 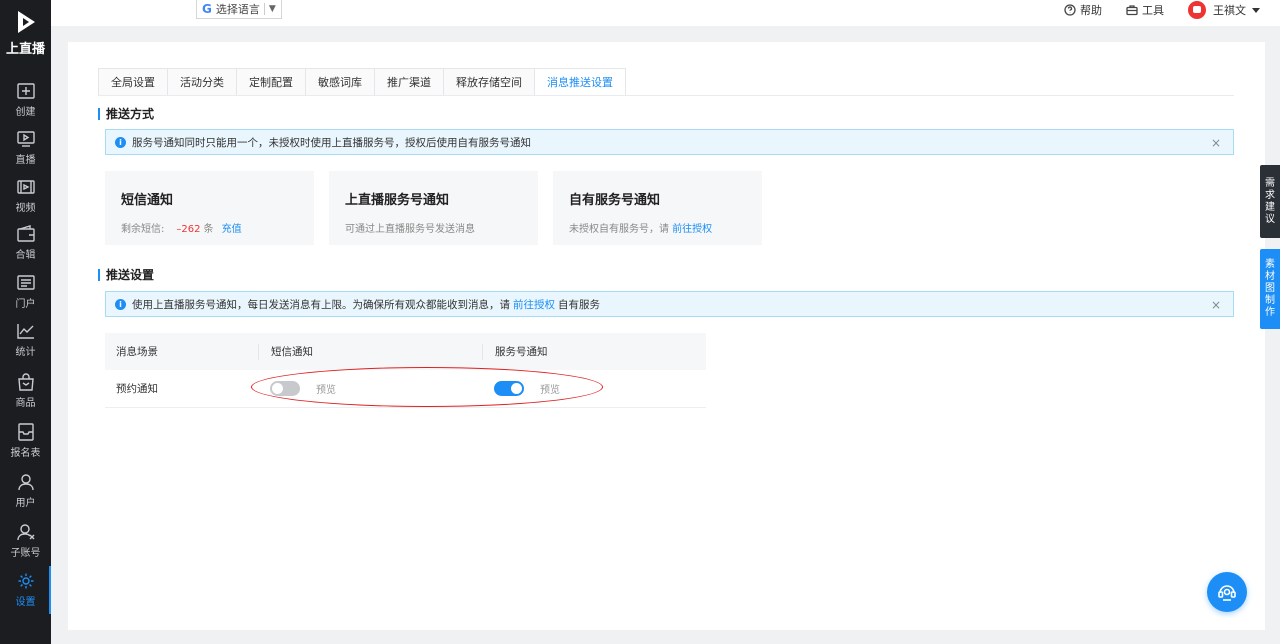 What do you see at coordinates (25, 255) in the screenshot?
I see `sidebar-item-label: 合辑` at bounding box center [25, 255].